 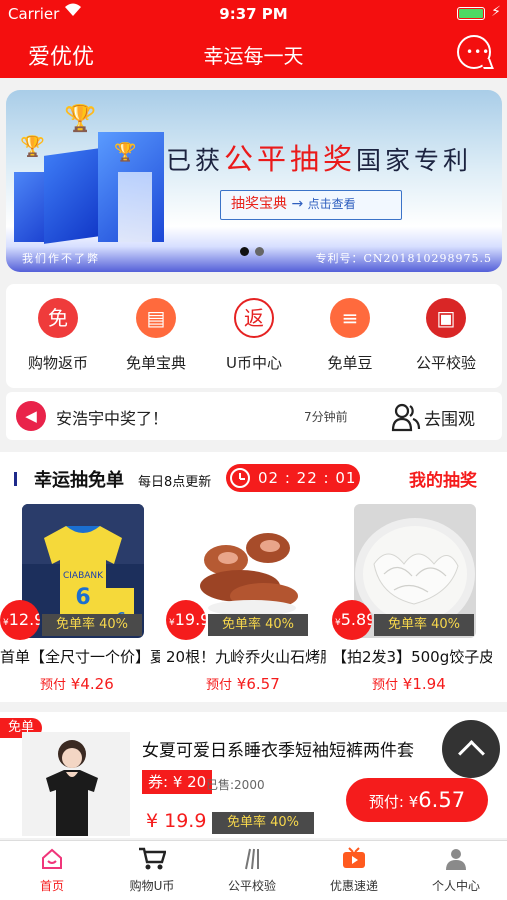 I want to click on product-name: 20根！九岭乔火山石烤肠, so click(x=246, y=657).